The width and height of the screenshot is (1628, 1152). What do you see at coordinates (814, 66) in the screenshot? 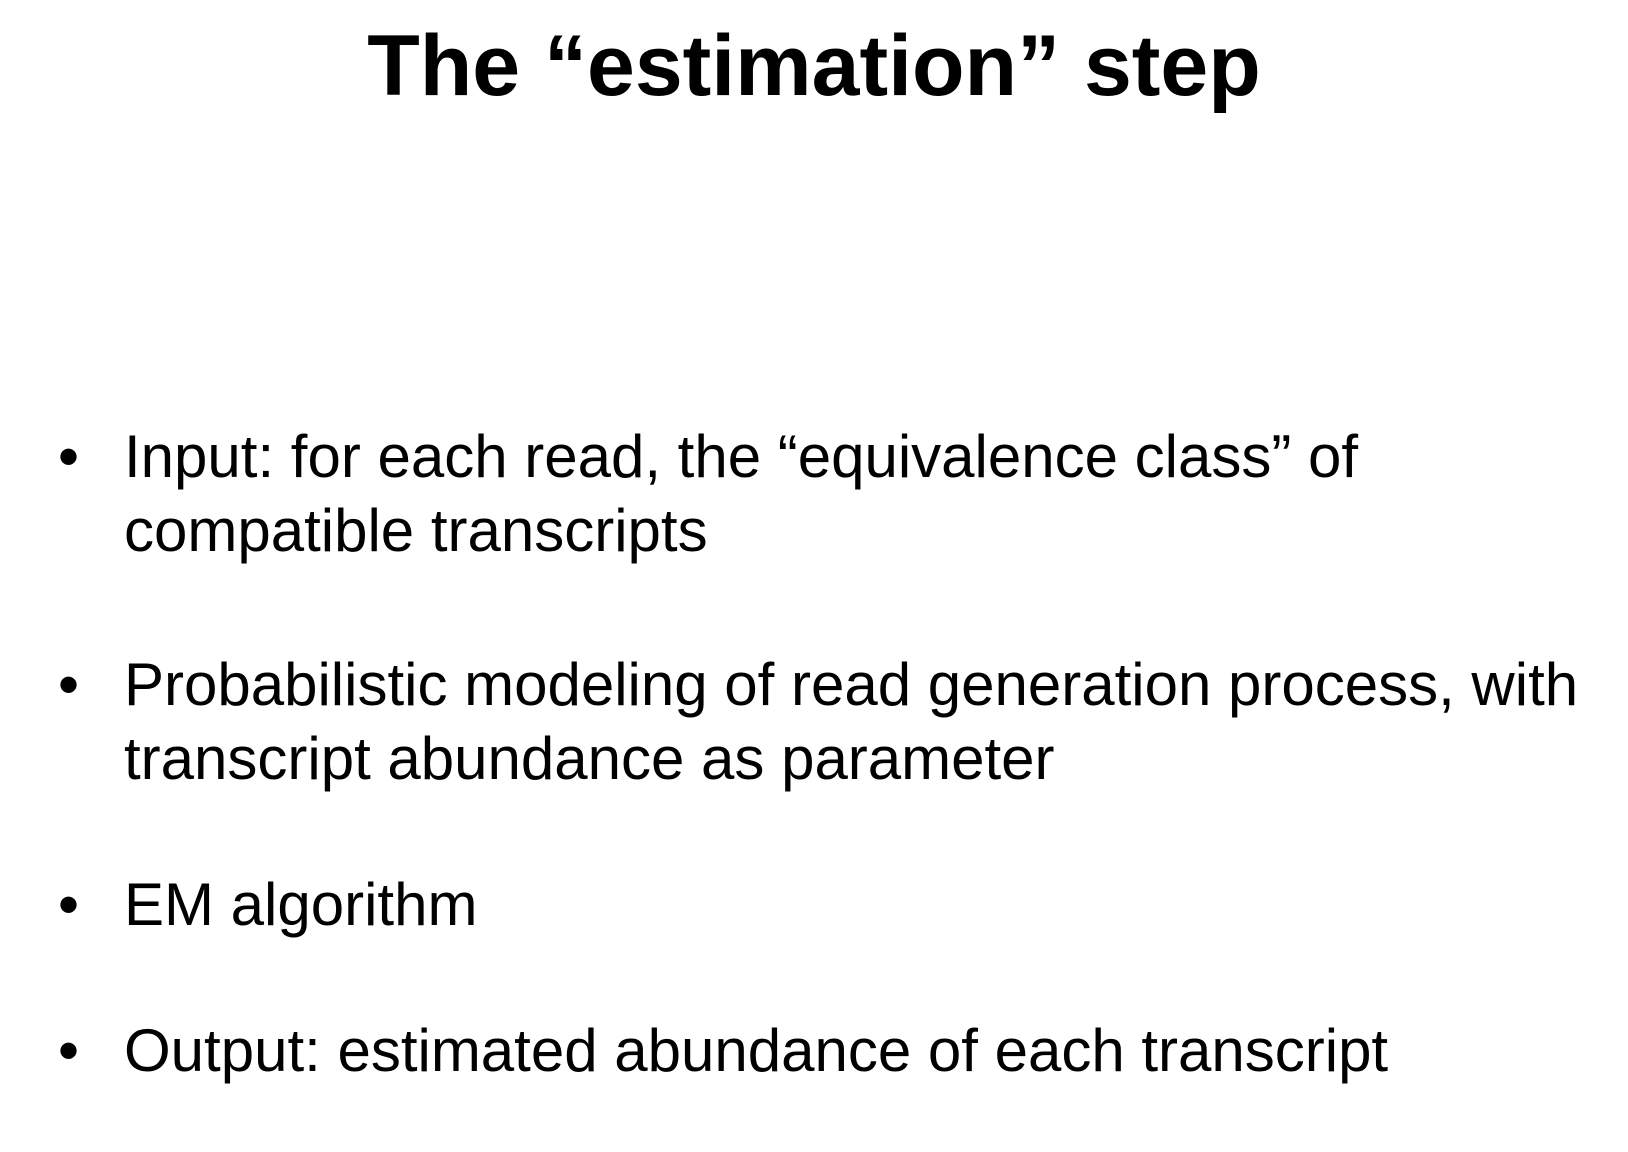
I see `slide-title: The “estimation” step` at bounding box center [814, 66].